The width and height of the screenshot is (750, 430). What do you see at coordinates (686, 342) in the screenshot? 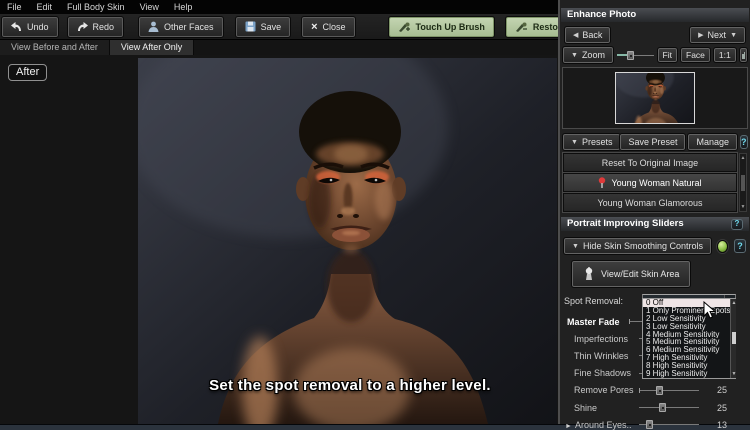
I see `option-5-medium-sensitivity: 5 Medium Sensitivity` at bounding box center [686, 342].